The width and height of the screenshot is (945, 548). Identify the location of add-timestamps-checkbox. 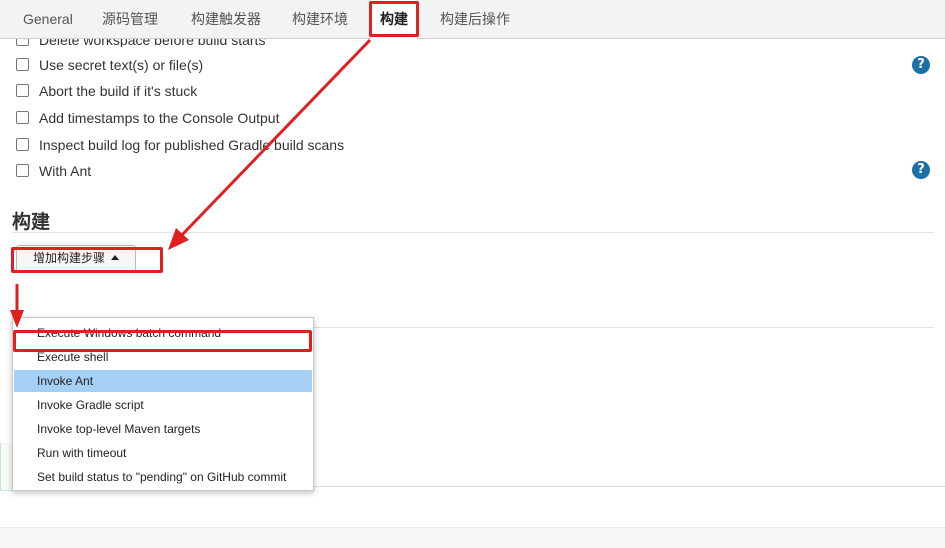
(22, 117).